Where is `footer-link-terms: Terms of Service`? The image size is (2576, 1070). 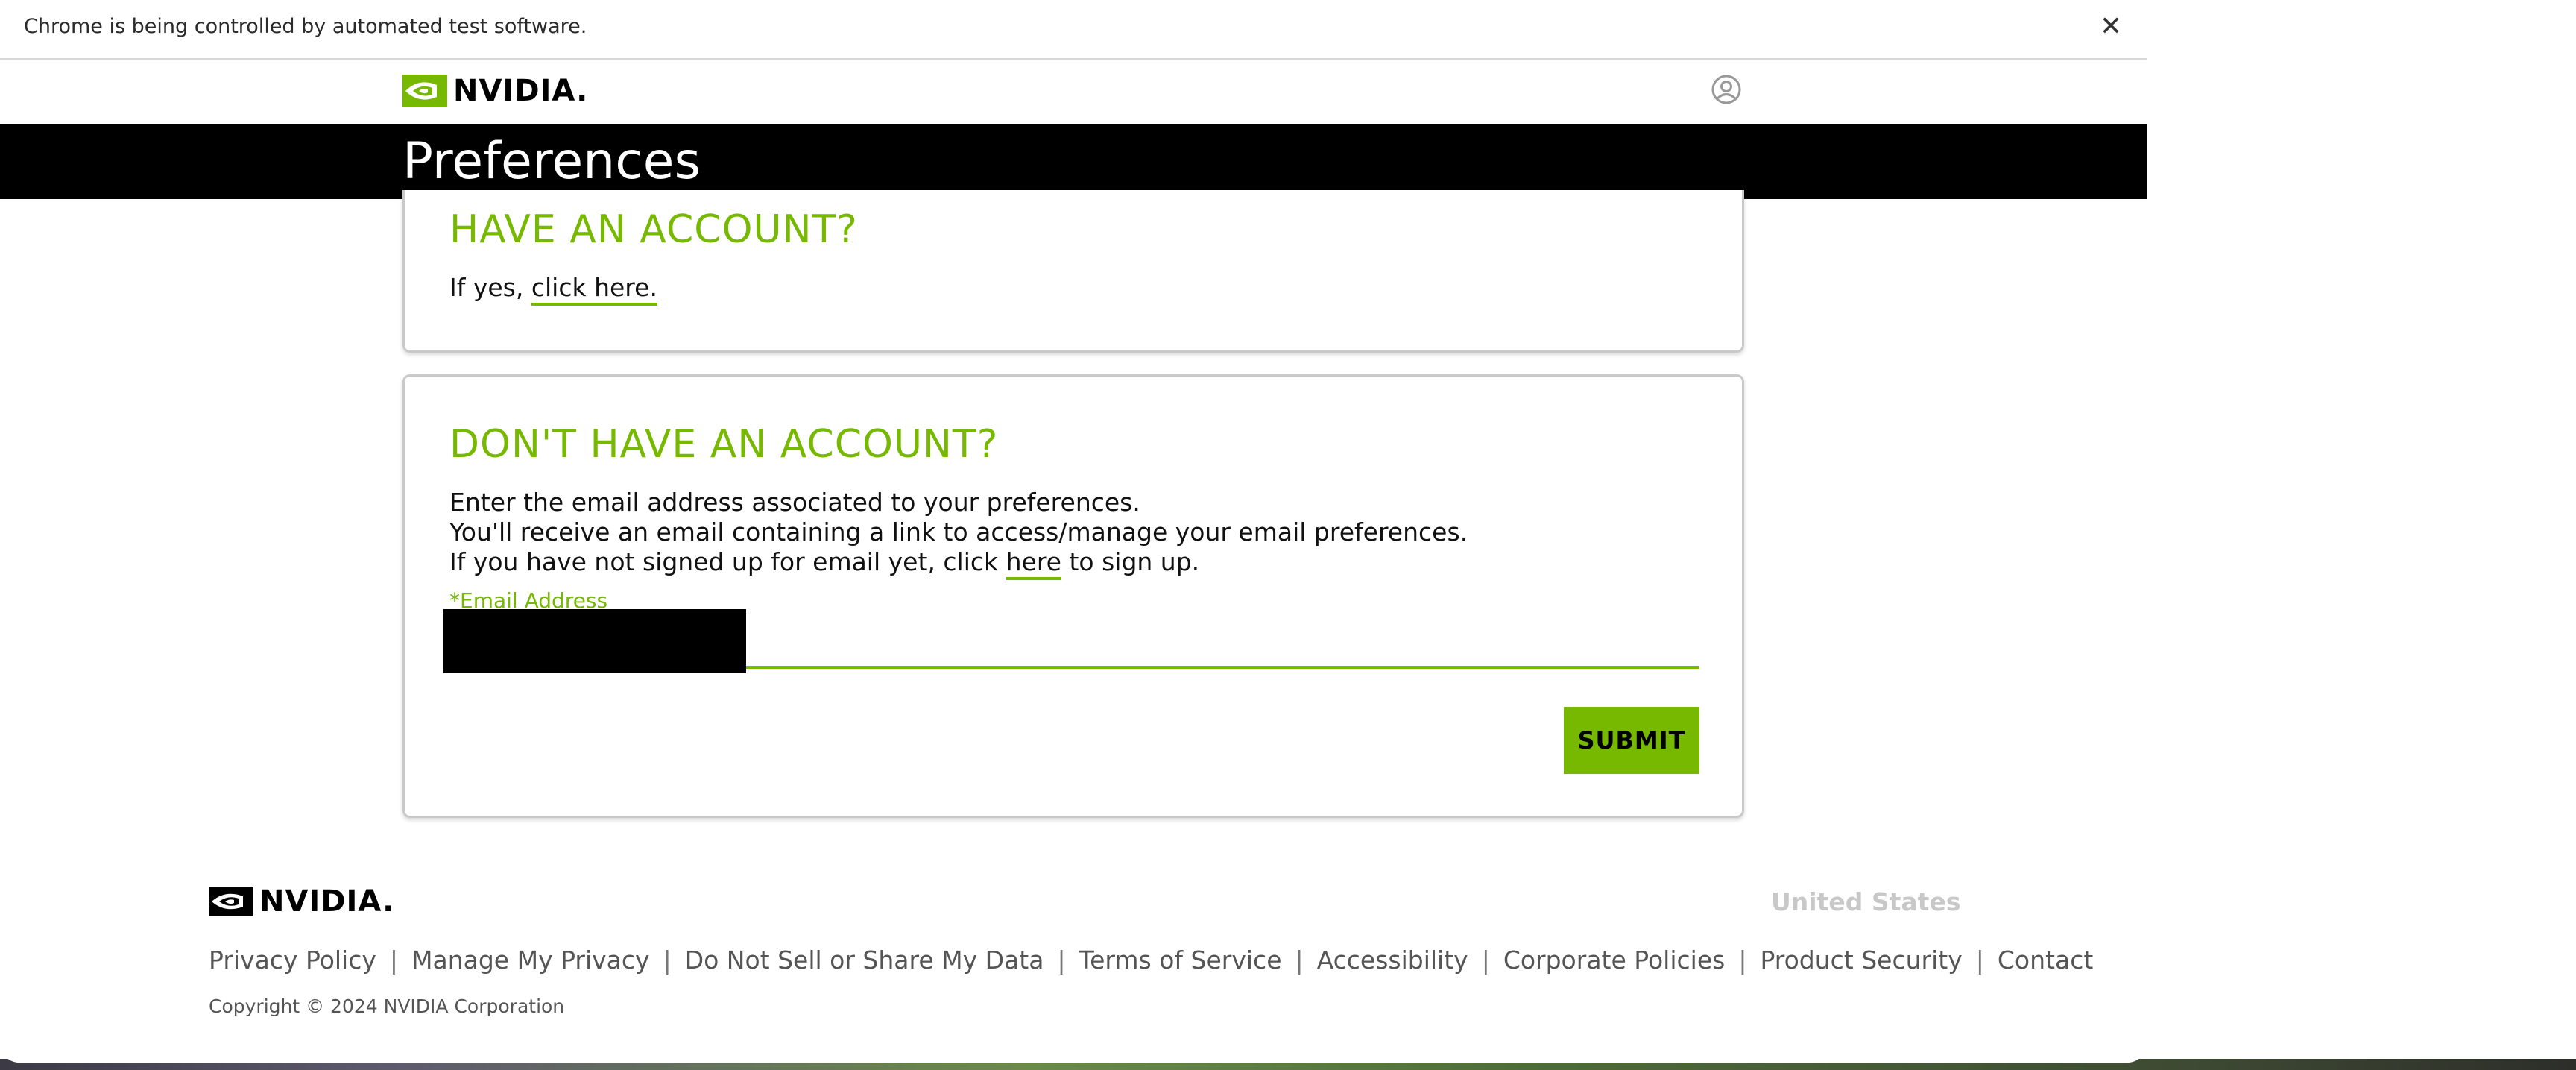 footer-link-terms: Terms of Service is located at coordinates (1180, 960).